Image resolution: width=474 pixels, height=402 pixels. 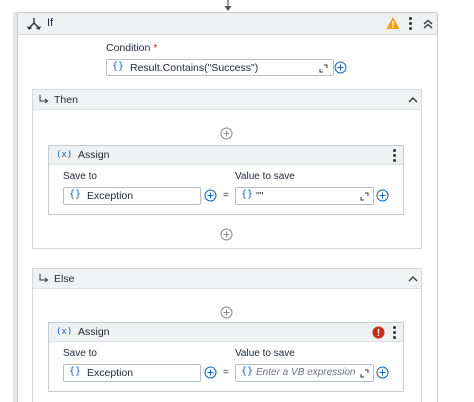 I want to click on condition-label: Condition *, so click(x=131, y=48).